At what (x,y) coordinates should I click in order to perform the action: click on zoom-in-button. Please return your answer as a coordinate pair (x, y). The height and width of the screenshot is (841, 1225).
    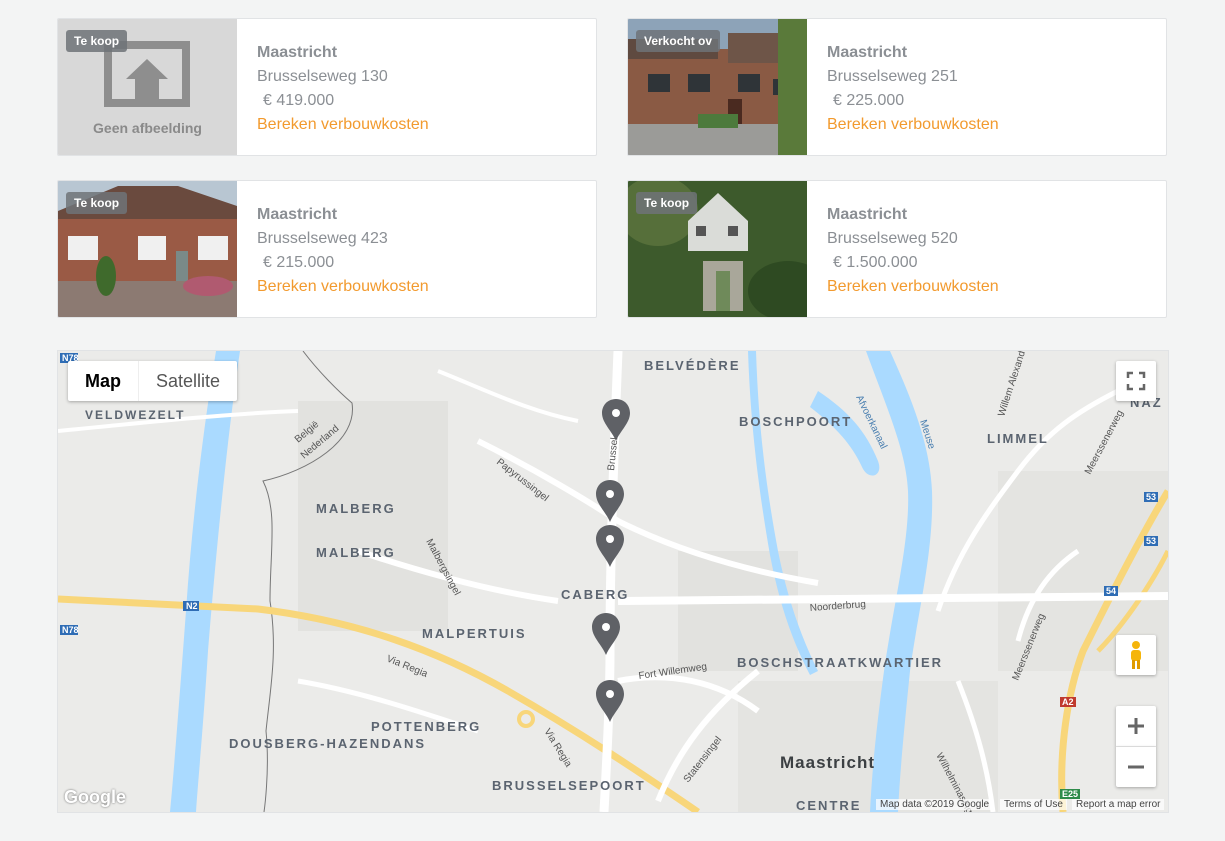
    Looking at the image, I should click on (1136, 726).